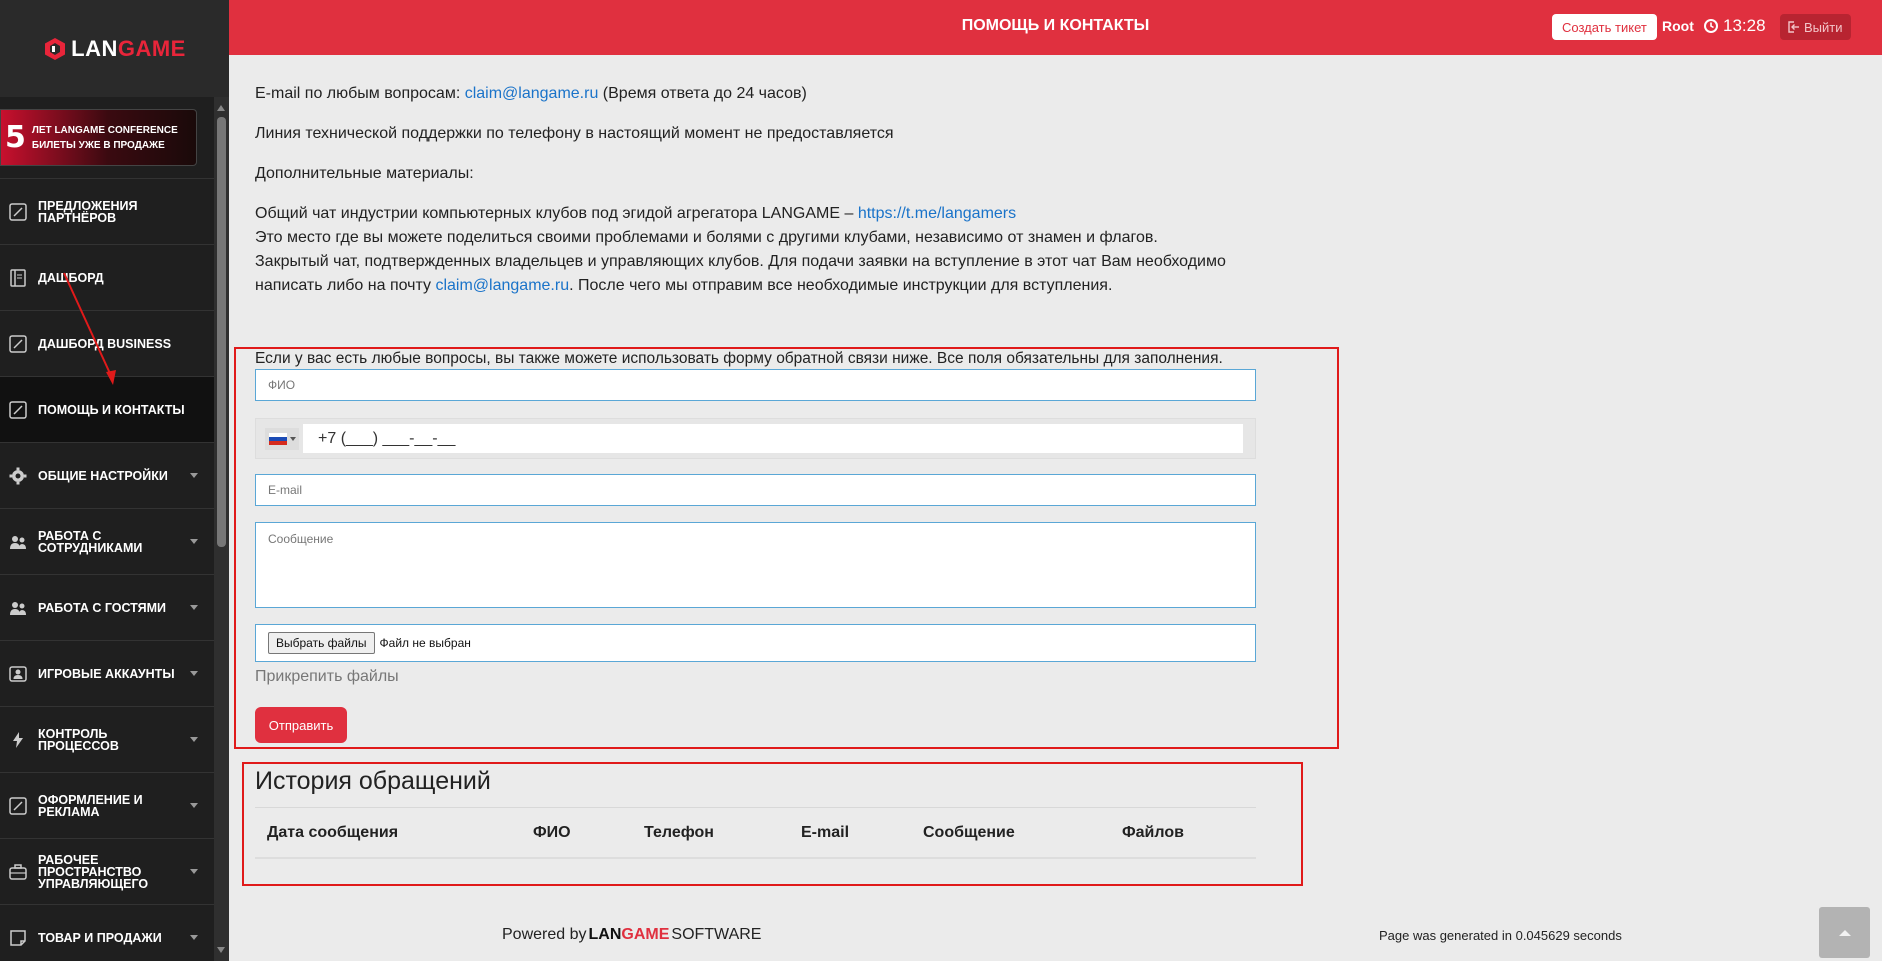  What do you see at coordinates (969, 833) in the screenshot?
I see `column-header-message: Сообщение` at bounding box center [969, 833].